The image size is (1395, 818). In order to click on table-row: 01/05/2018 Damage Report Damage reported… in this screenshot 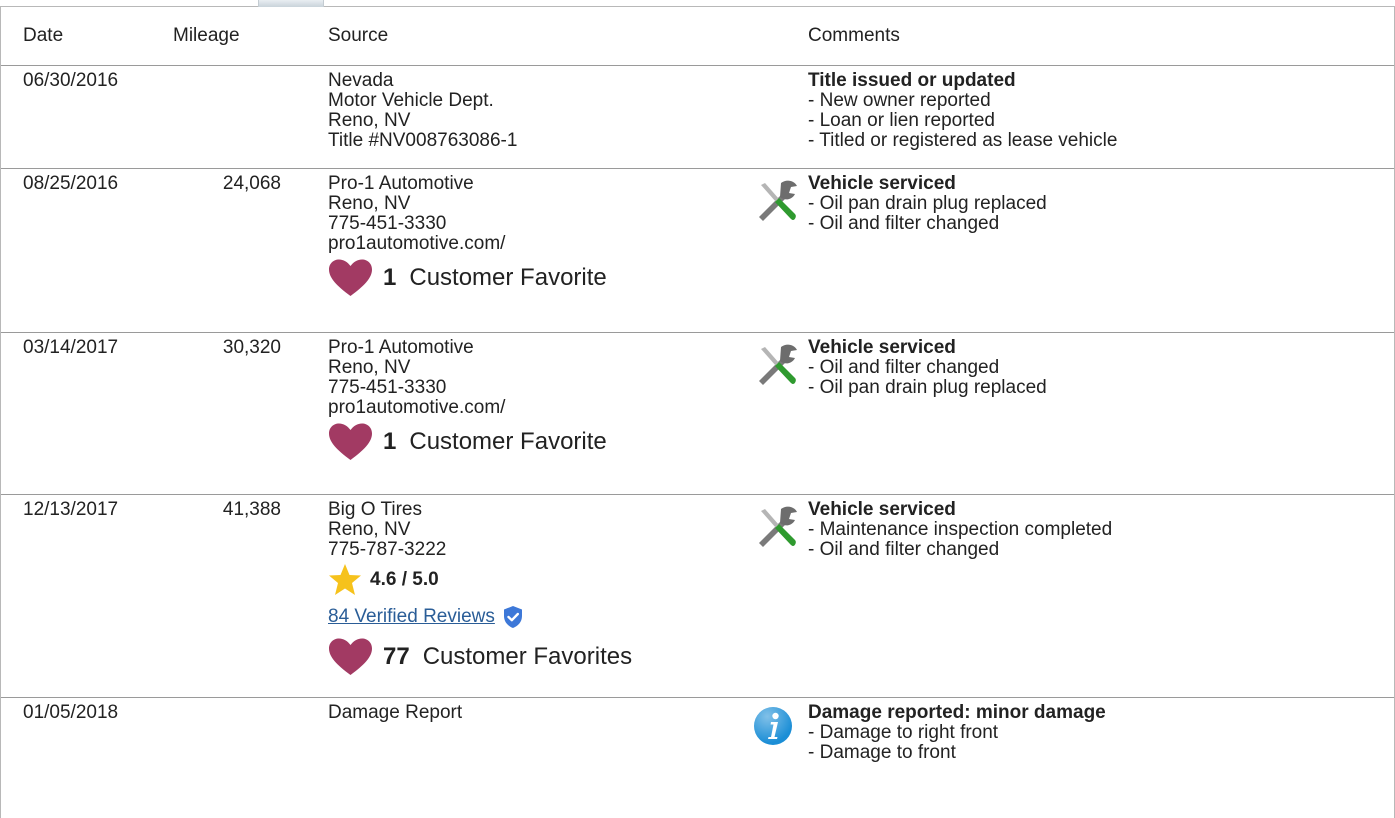, I will do `click(697, 758)`.